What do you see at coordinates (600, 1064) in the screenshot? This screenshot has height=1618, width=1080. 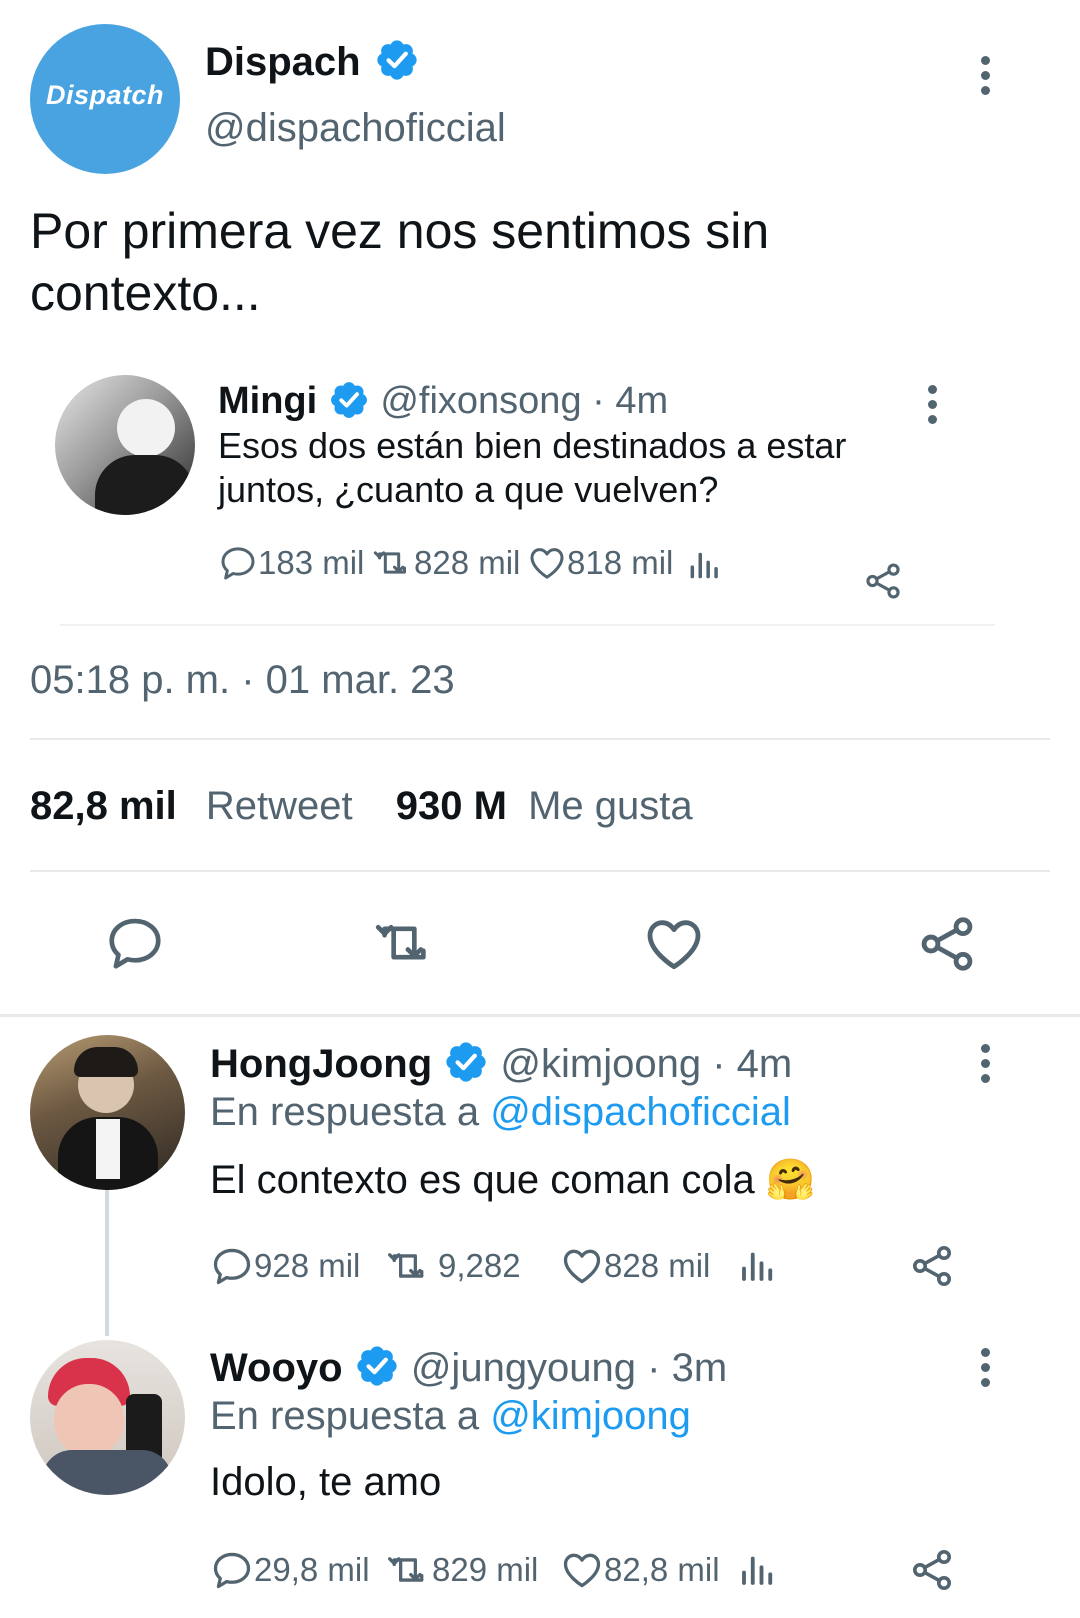 I see `reply1-author-handle: @kimjoong` at bounding box center [600, 1064].